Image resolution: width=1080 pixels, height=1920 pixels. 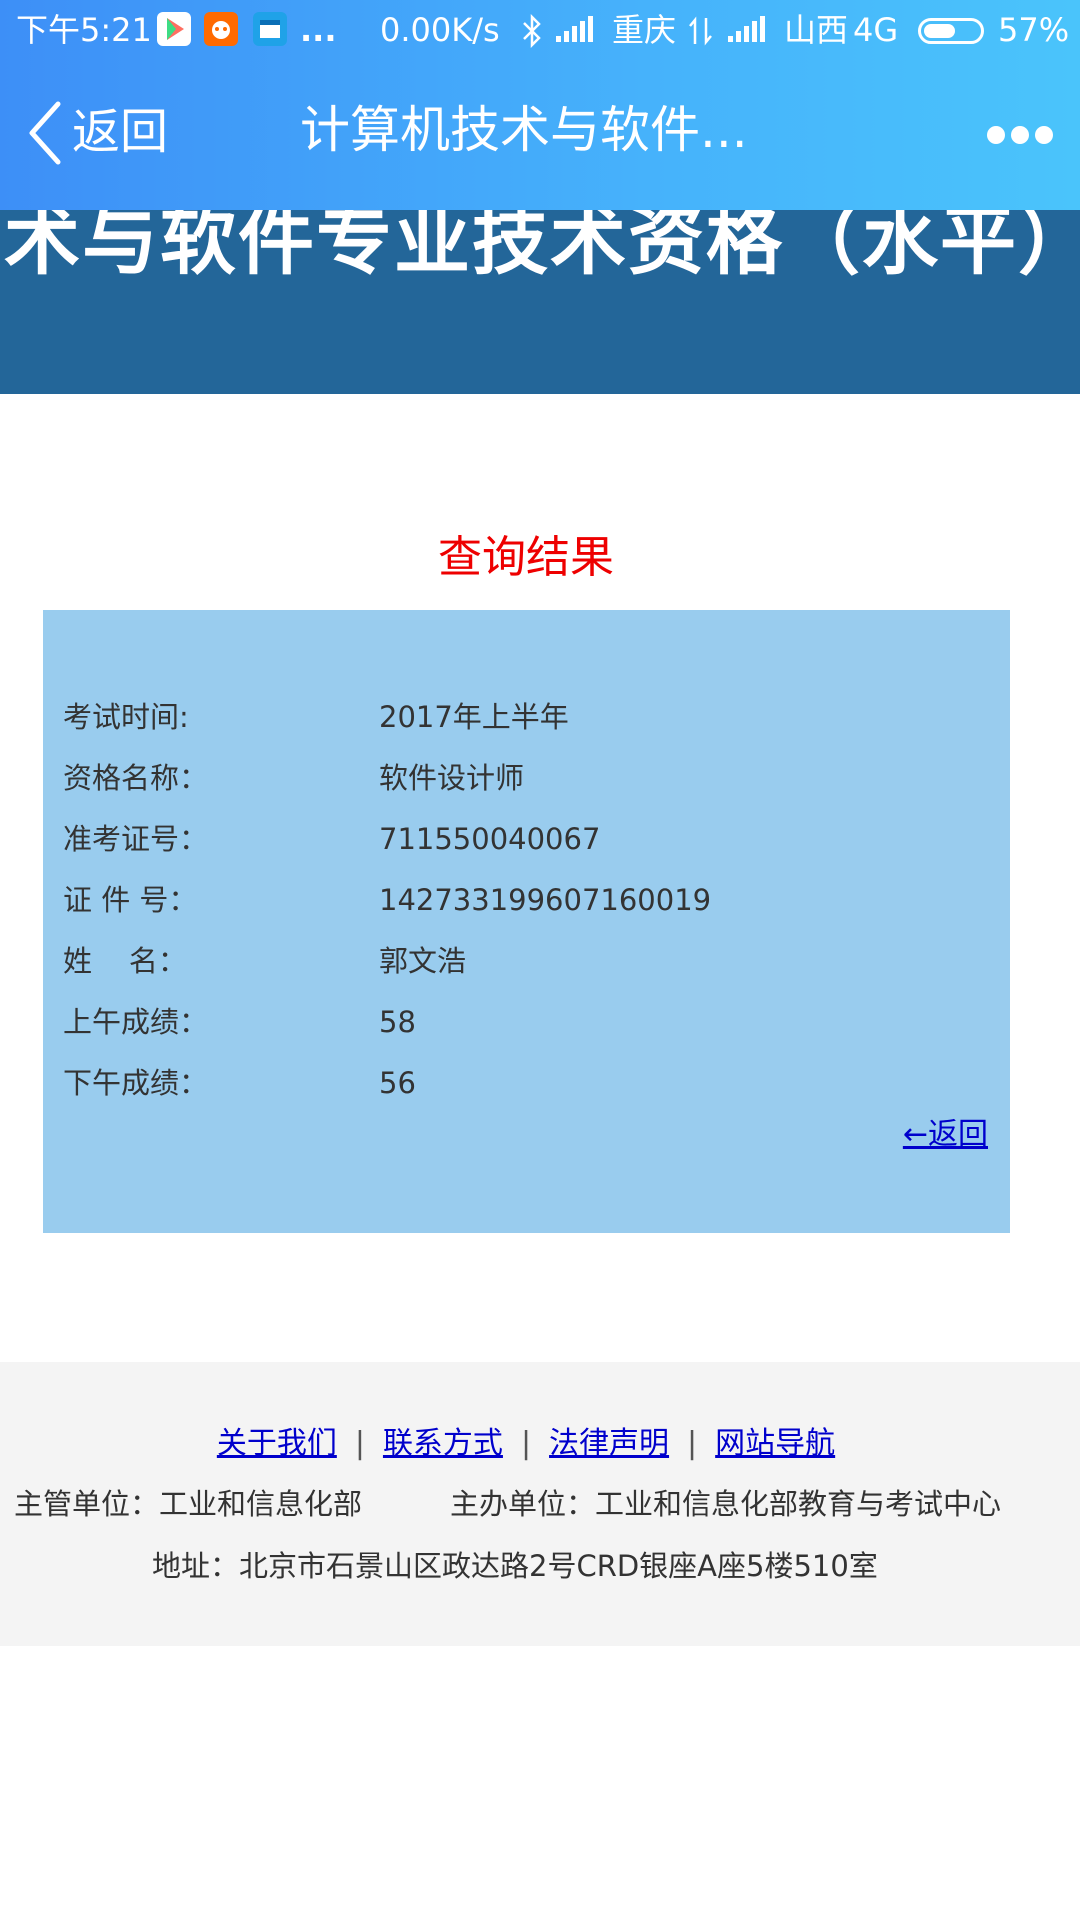 I want to click on fox-app-icon, so click(x=221, y=29).